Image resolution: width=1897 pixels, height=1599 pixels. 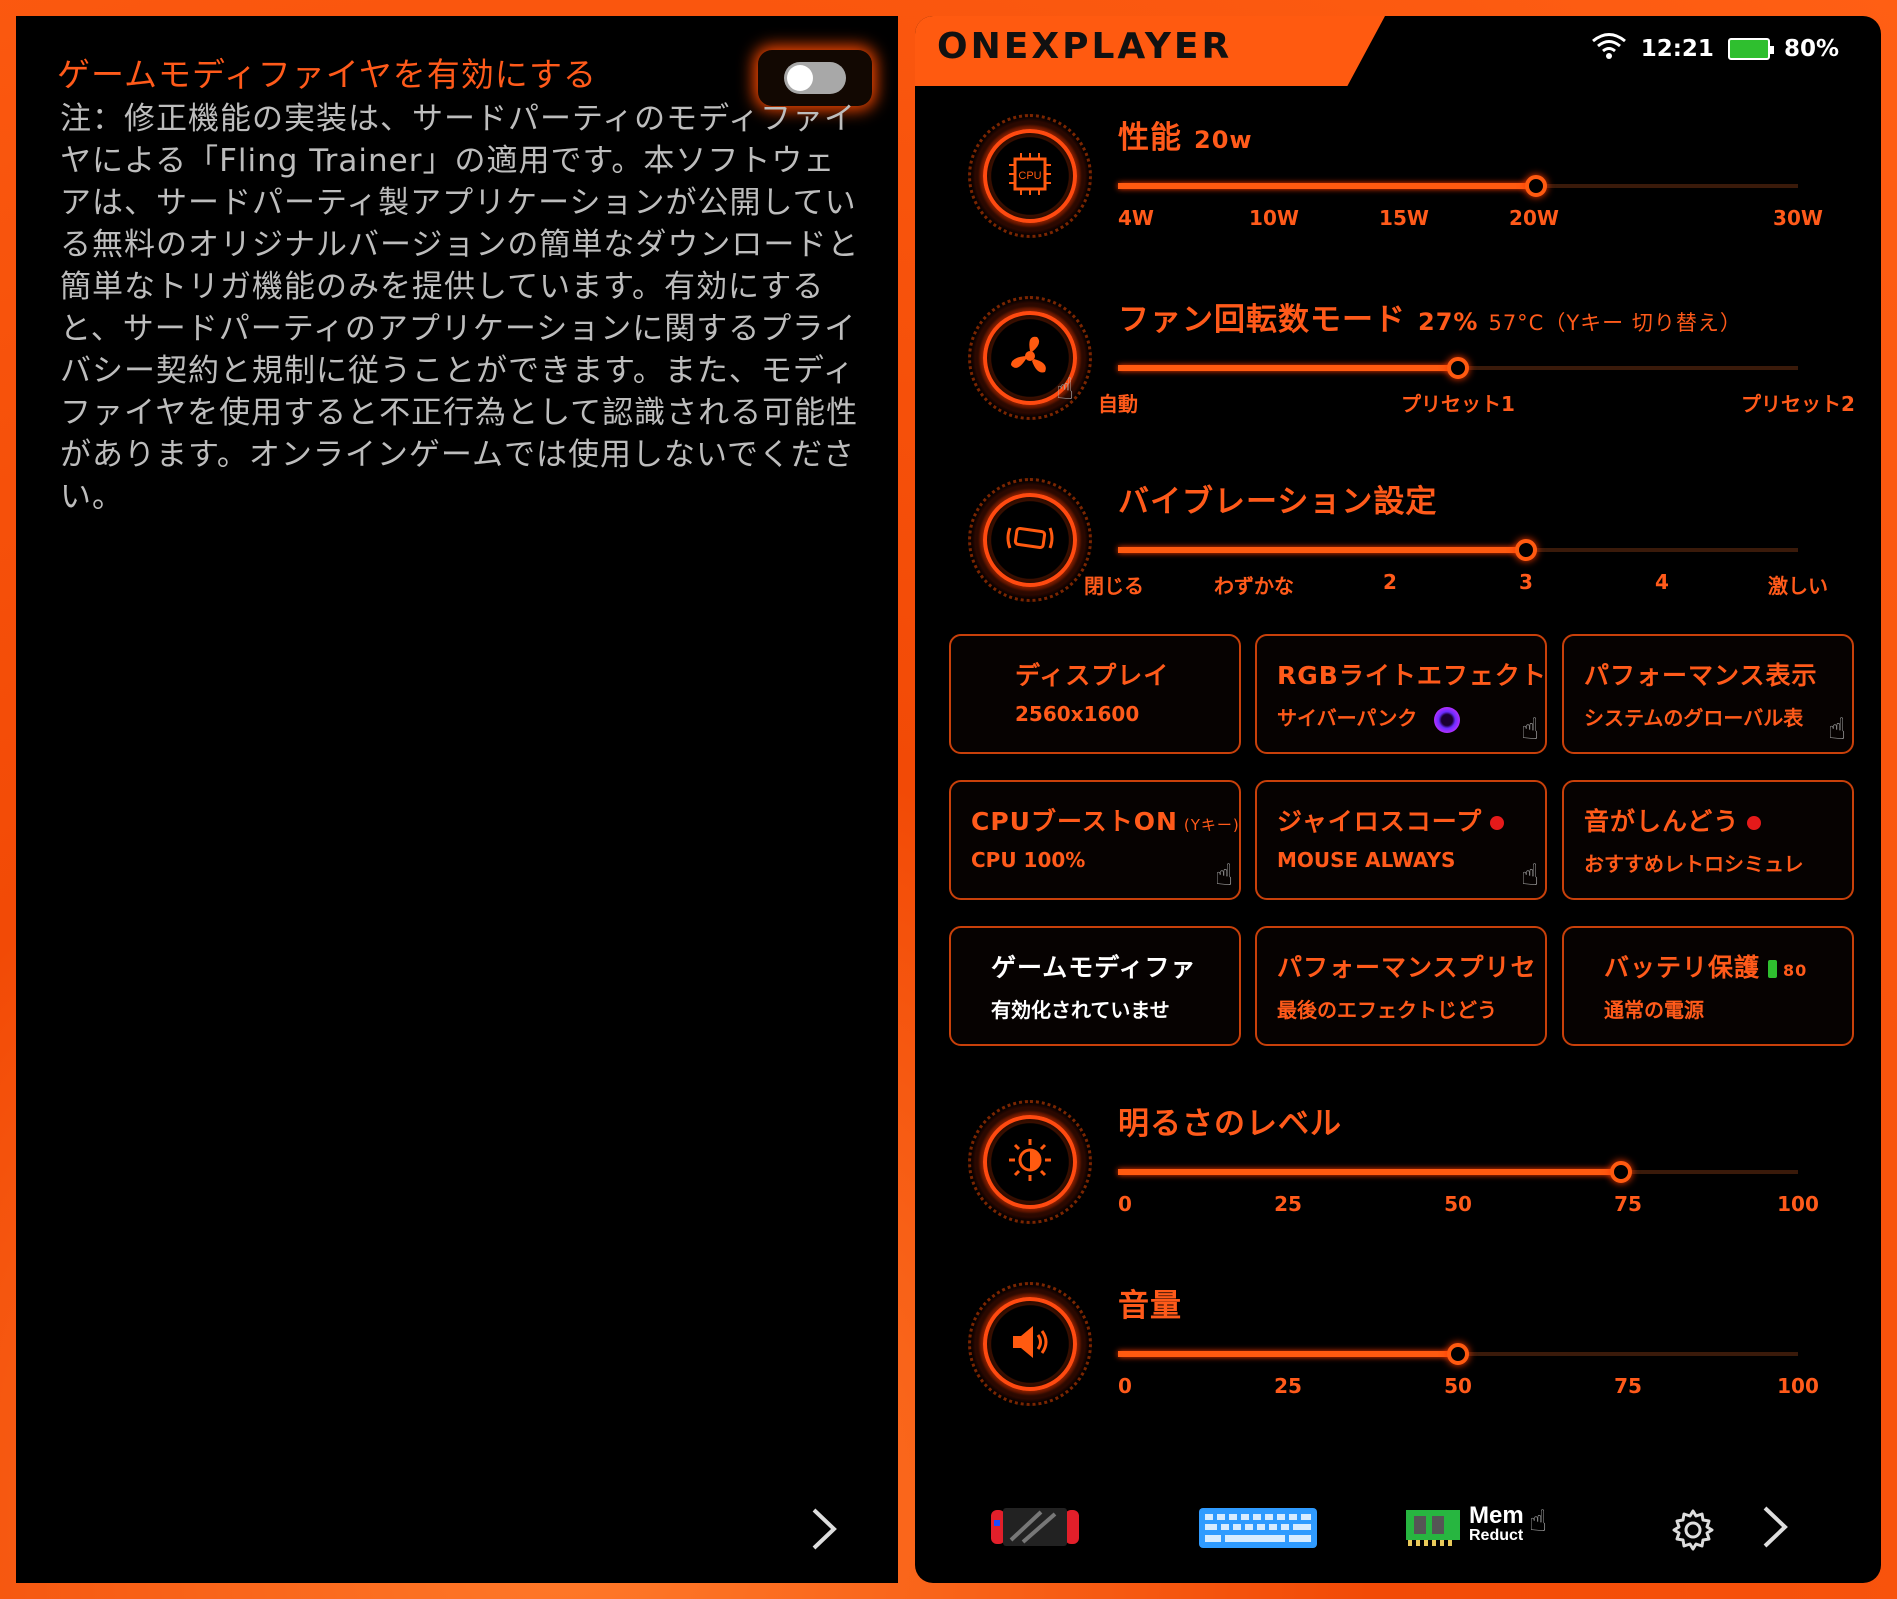 I want to click on vibration-ticks: 閉じる わずかな 2 3 4 激しい, so click(x=1456, y=584).